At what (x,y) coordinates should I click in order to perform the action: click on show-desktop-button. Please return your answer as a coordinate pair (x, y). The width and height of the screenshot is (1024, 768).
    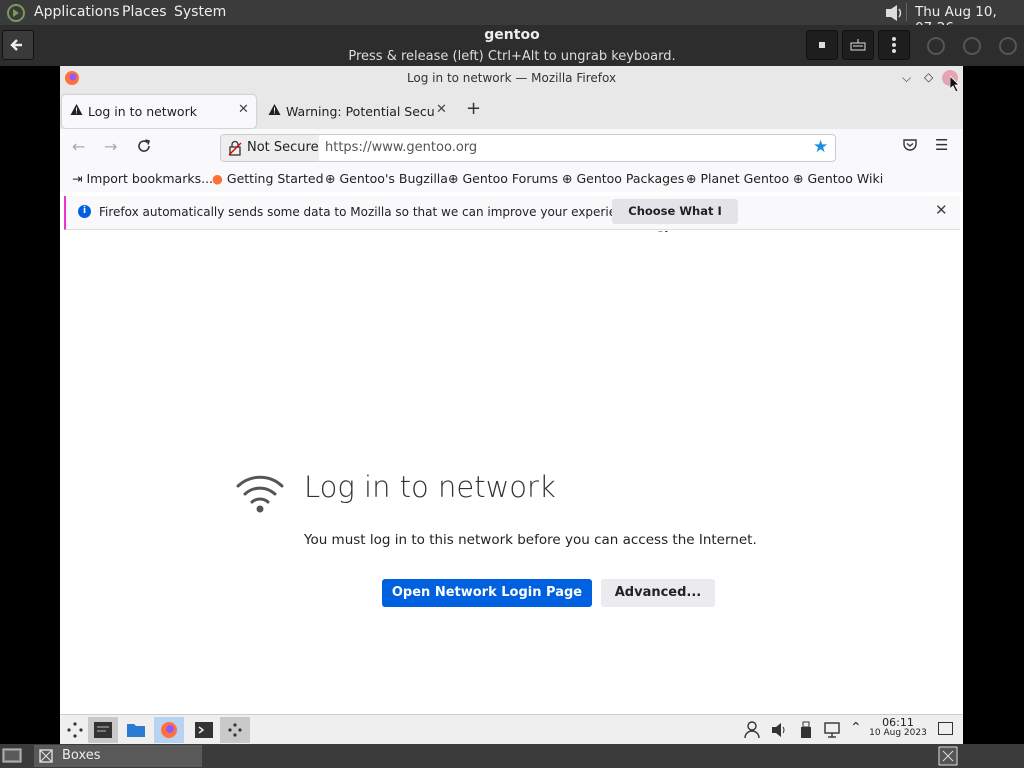
    Looking at the image, I should click on (945, 728).